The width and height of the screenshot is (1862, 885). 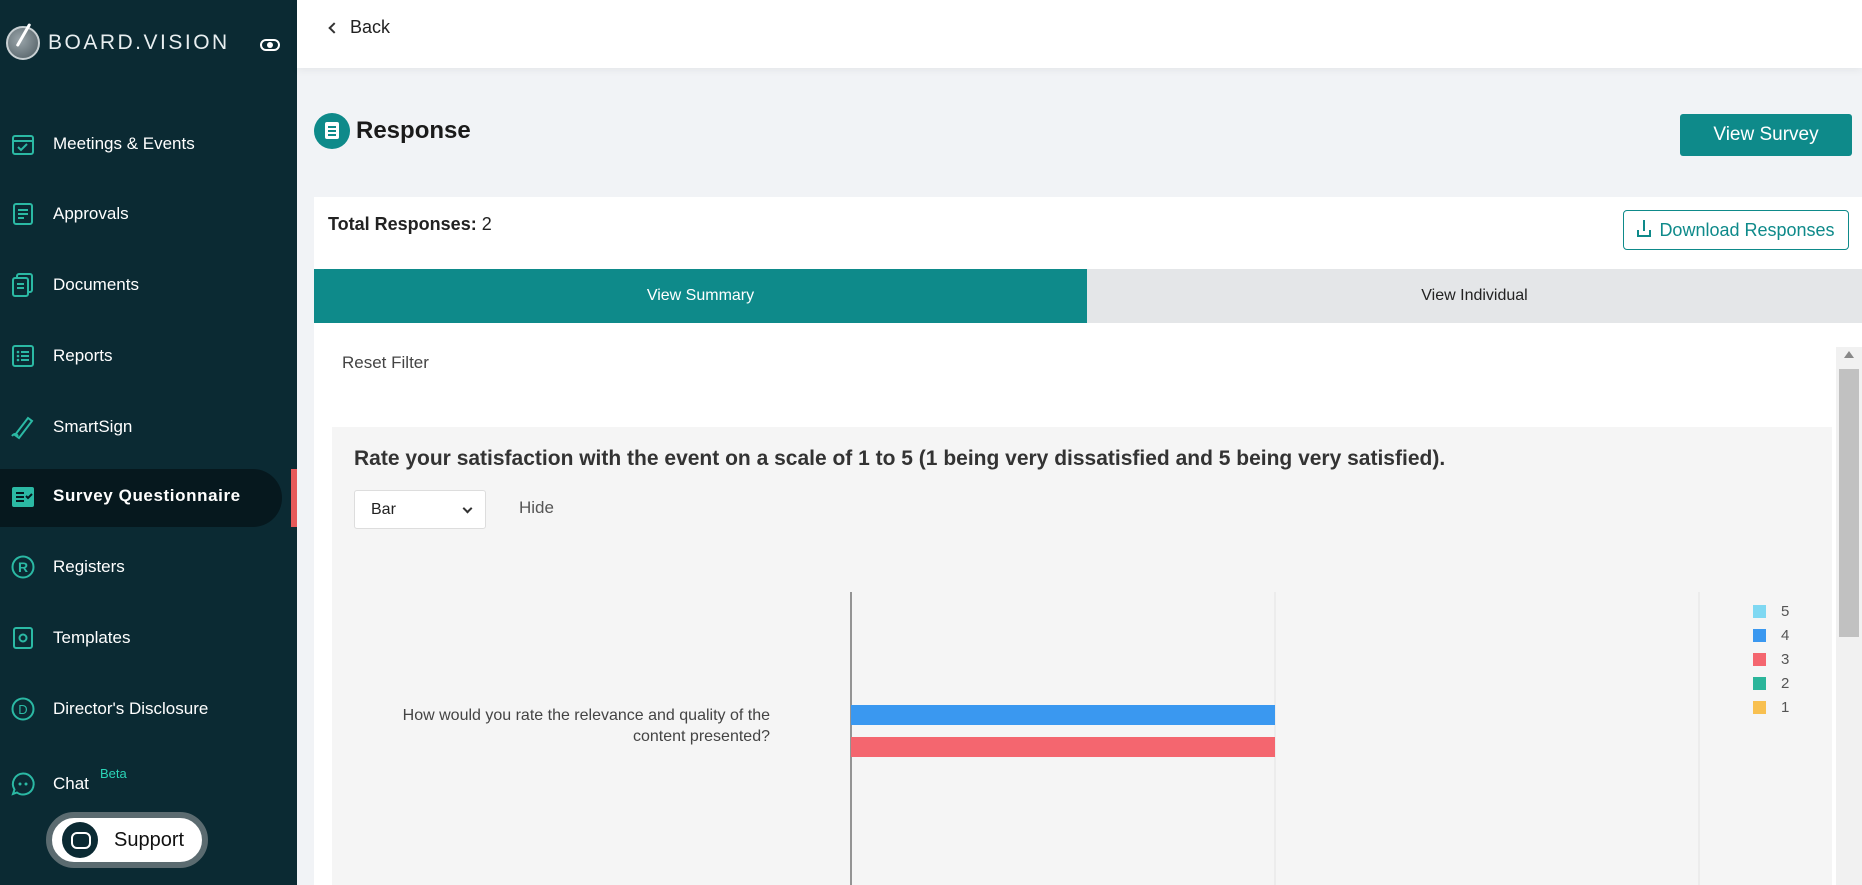 What do you see at coordinates (294, 498) in the screenshot?
I see `active-item-marker` at bounding box center [294, 498].